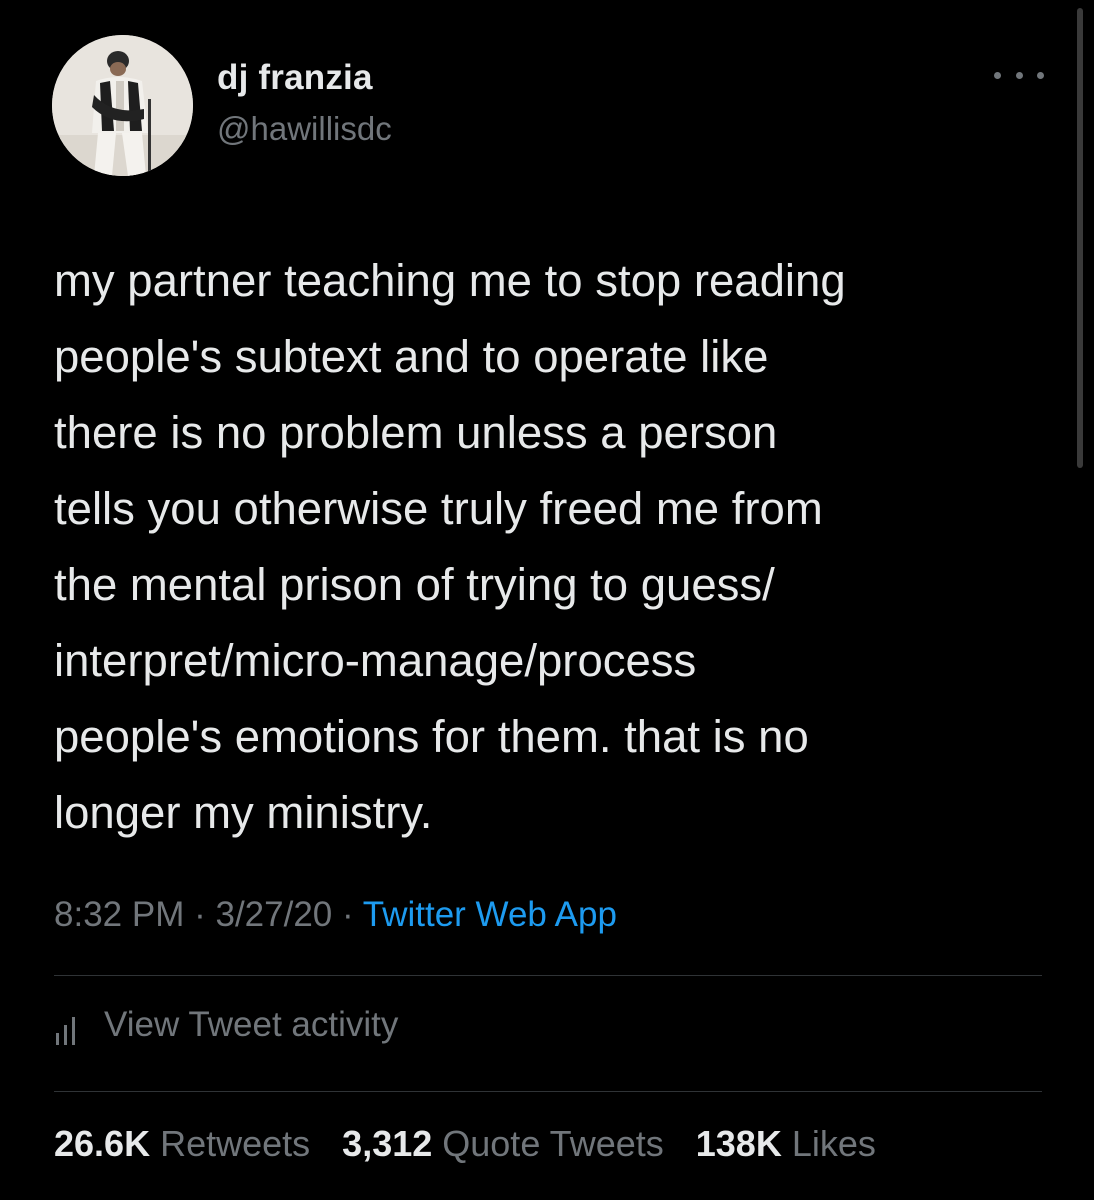 The width and height of the screenshot is (1094, 1200). I want to click on likes-count: 138K, so click(738, 1143).